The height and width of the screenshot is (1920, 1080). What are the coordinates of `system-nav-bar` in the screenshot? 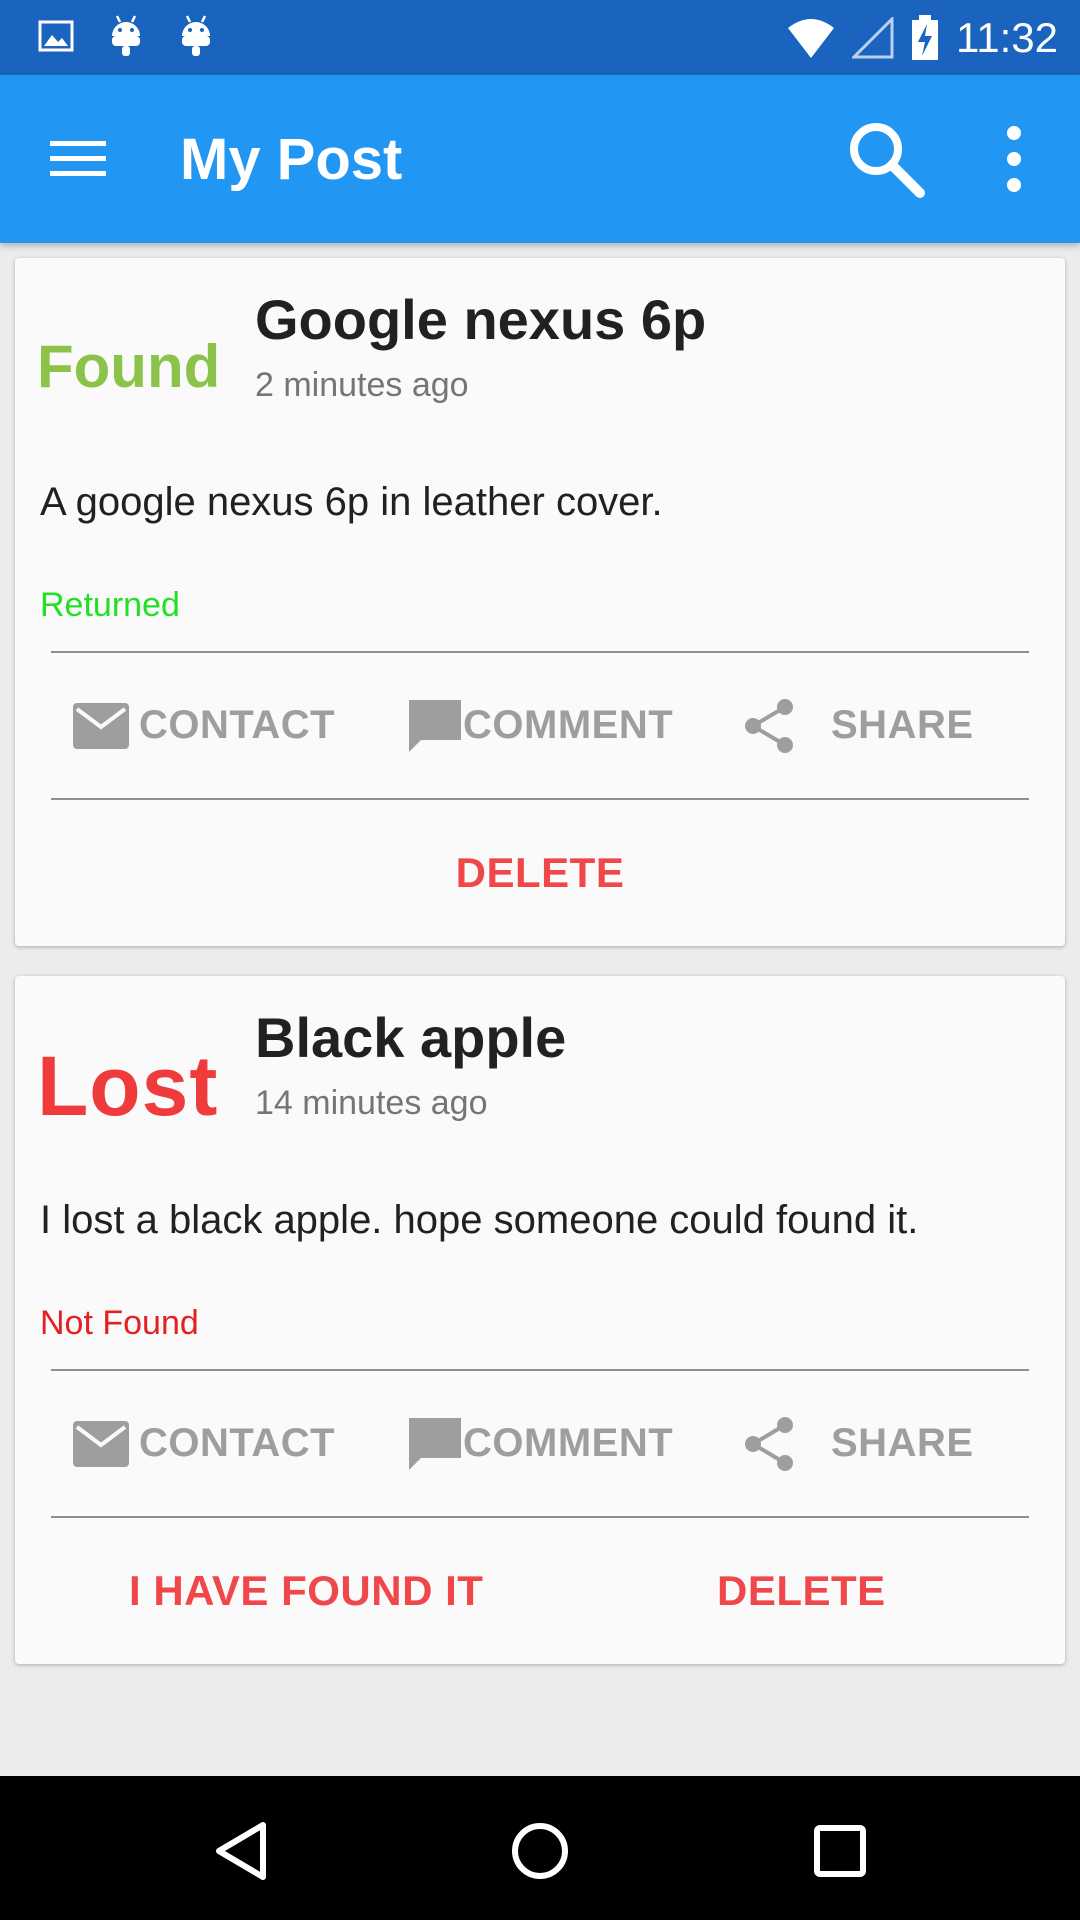 It's located at (540, 1848).